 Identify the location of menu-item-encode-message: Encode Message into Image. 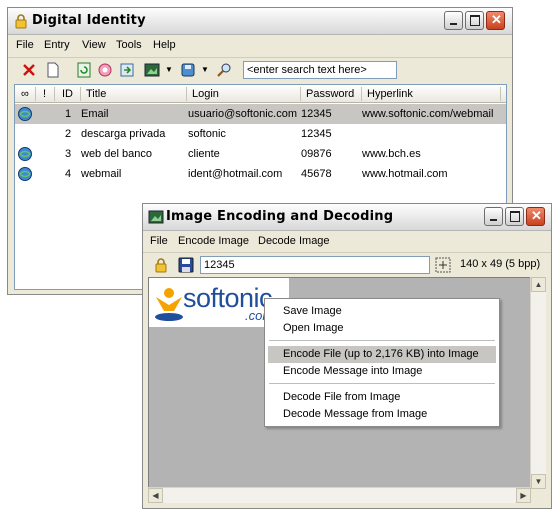
(382, 371).